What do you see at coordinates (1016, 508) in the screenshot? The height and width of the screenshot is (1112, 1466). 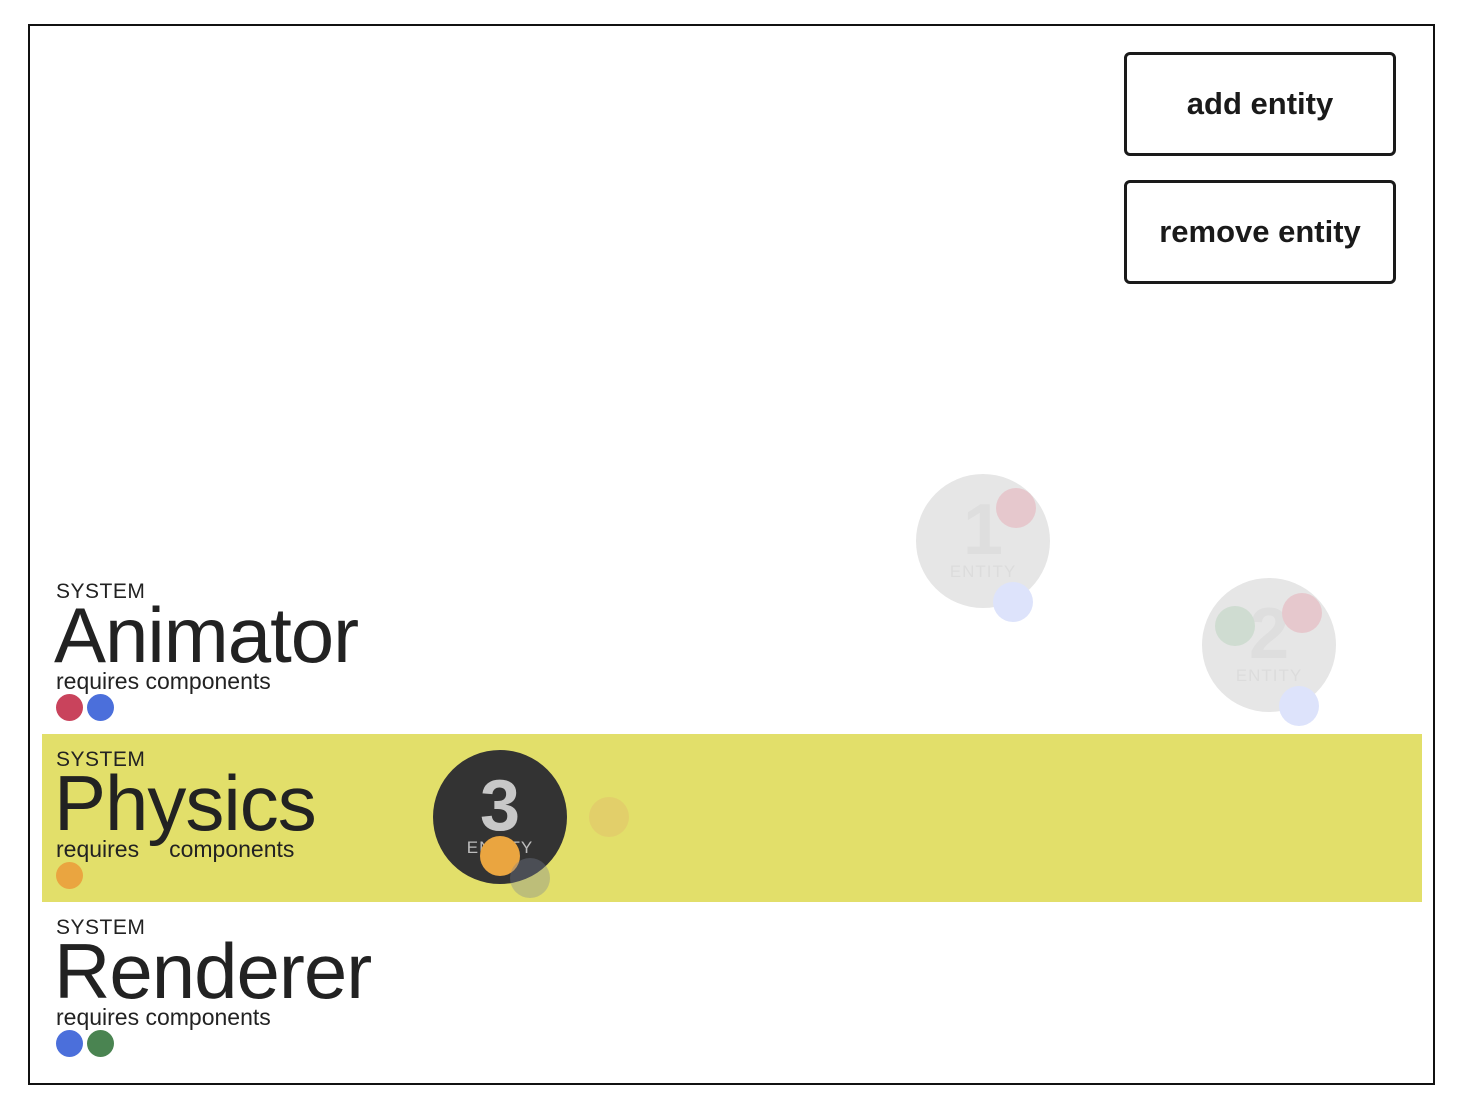 I see `entity-1-red-component` at bounding box center [1016, 508].